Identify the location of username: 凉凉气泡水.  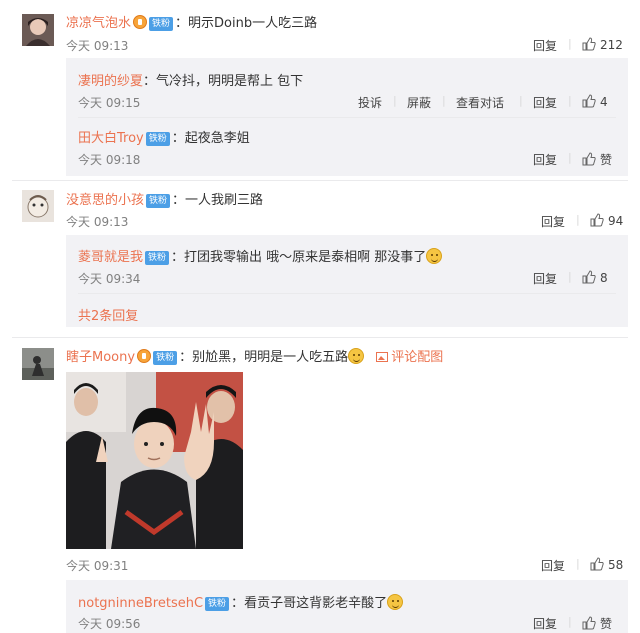
(98, 23).